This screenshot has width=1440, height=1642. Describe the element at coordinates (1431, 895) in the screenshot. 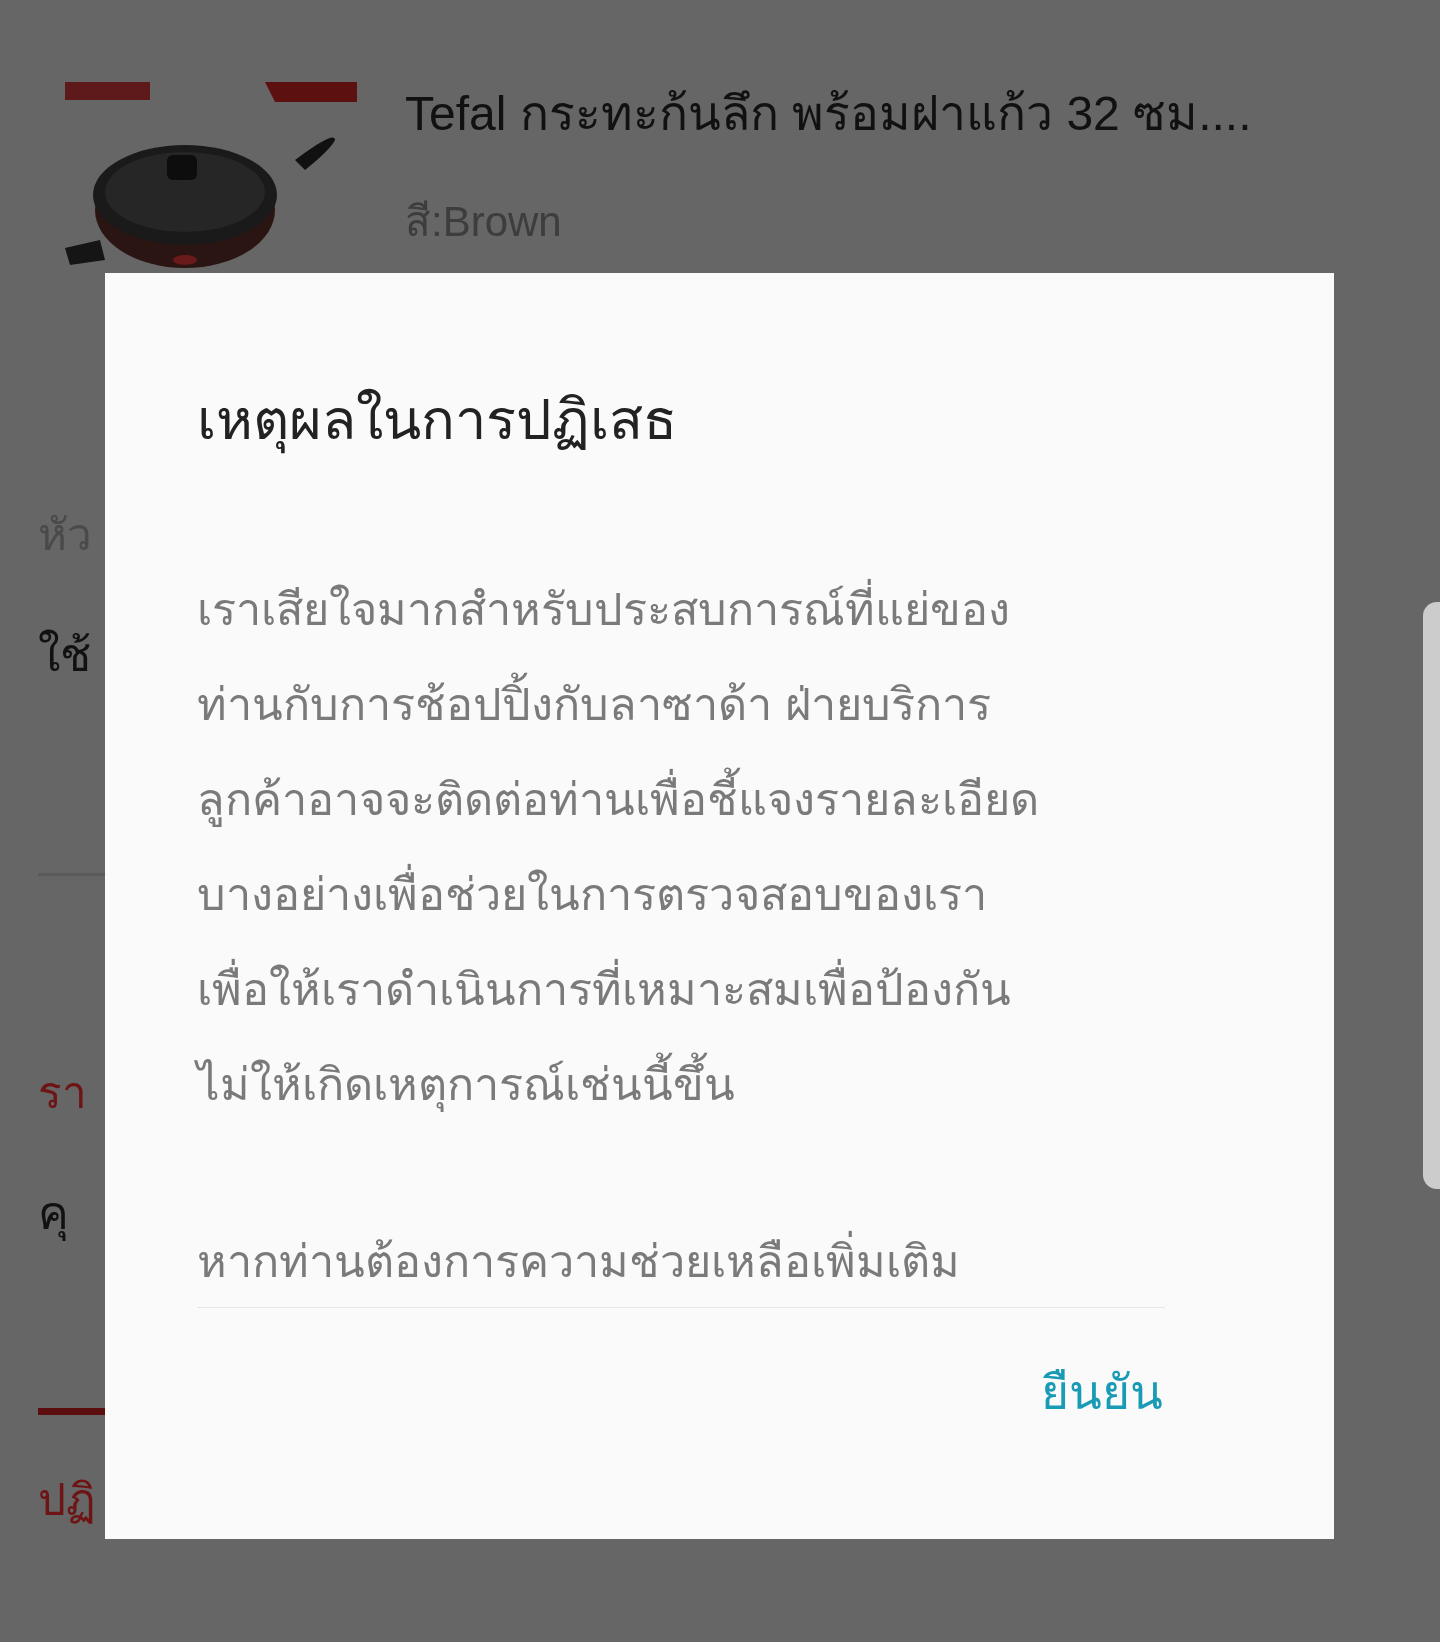

I see `edge-handle` at that location.